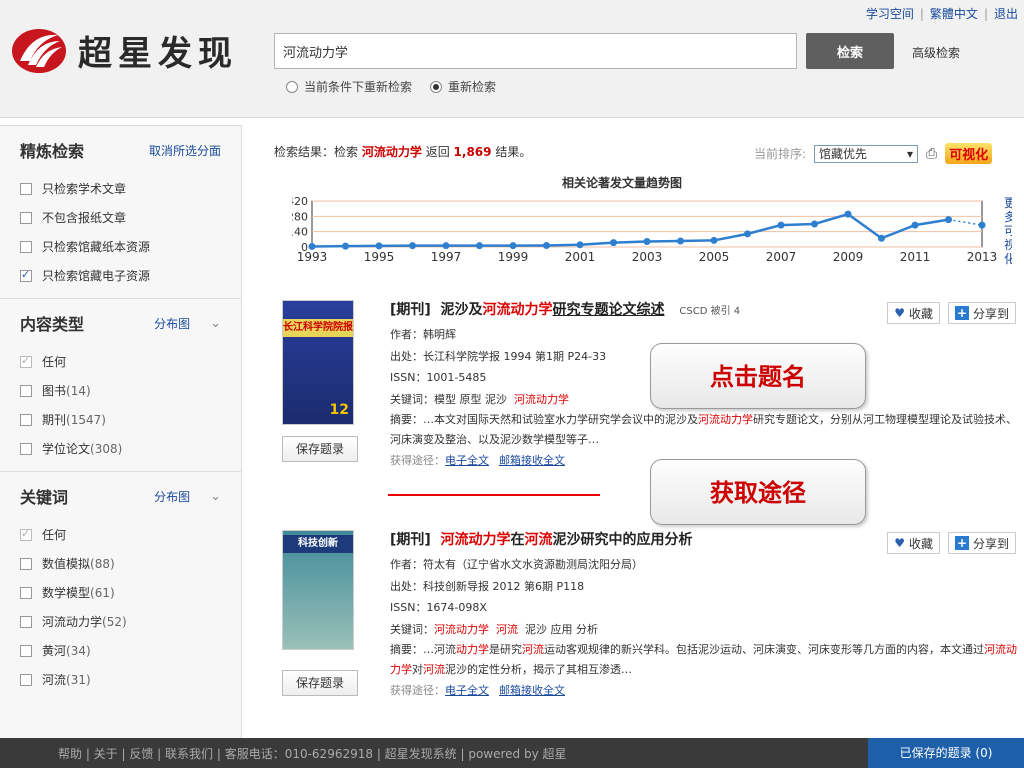 Image resolution: width=1024 pixels, height=768 pixels. I want to click on study-space-link: 学习空间, so click(890, 14).